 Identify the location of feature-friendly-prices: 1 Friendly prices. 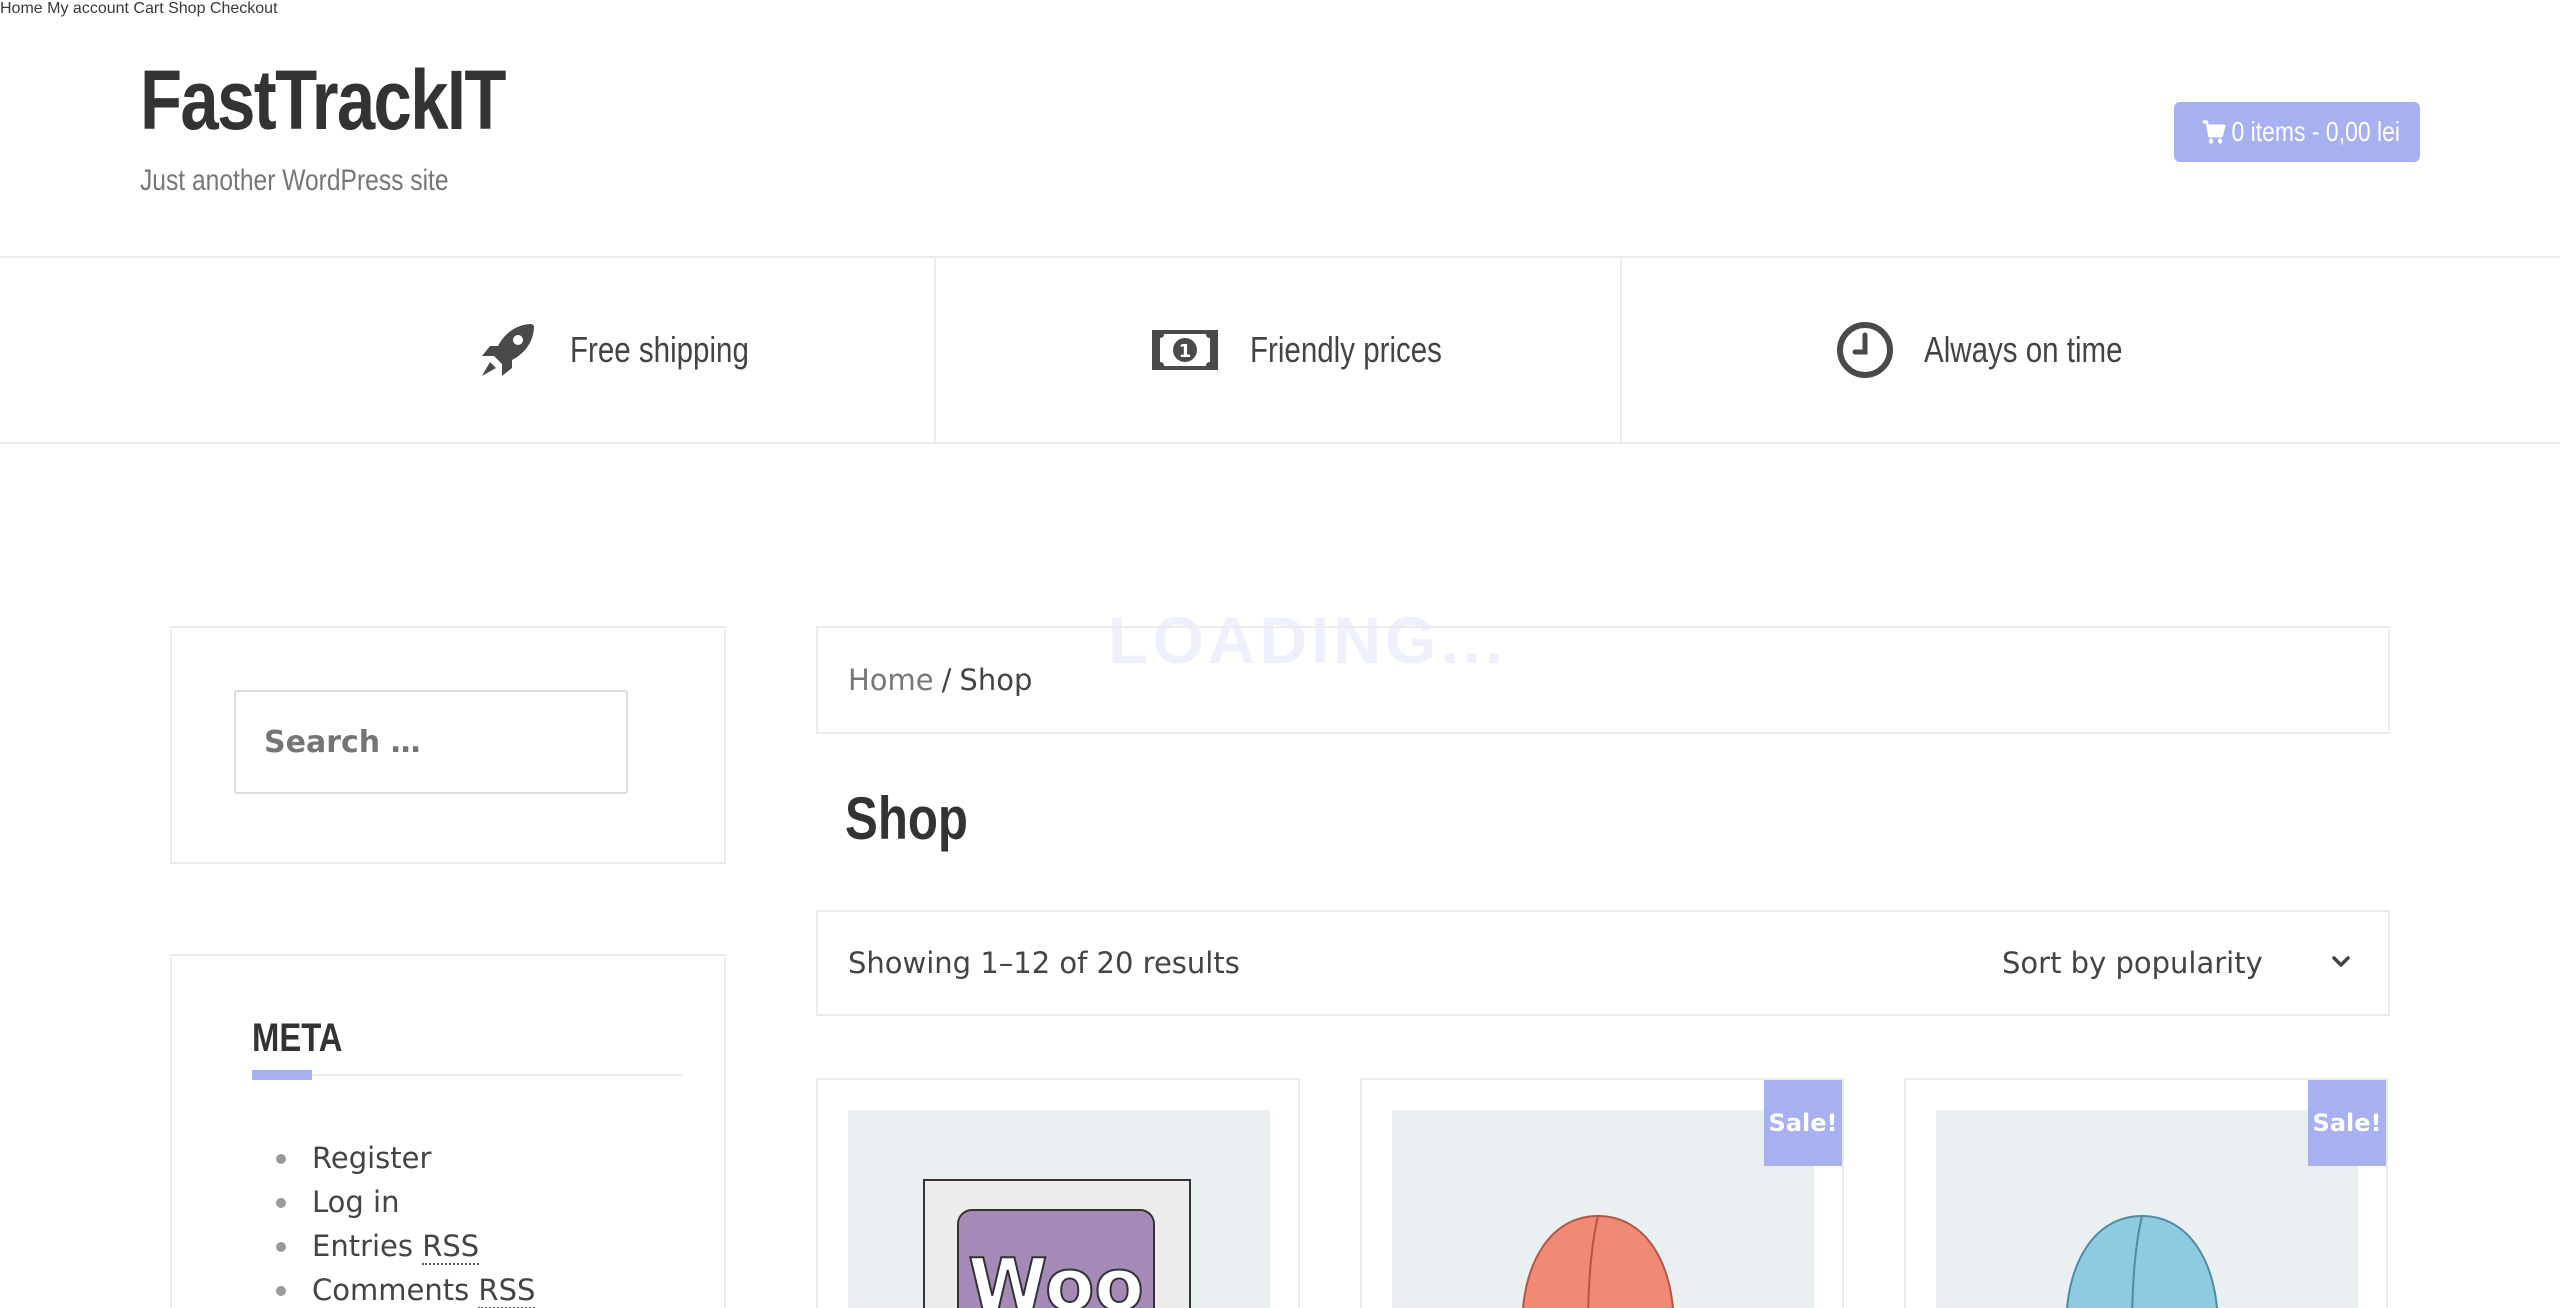
(1317, 350).